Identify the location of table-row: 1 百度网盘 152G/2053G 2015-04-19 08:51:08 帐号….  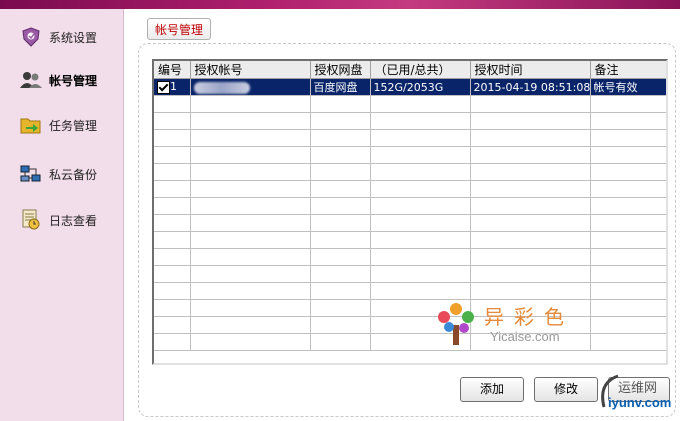
(410, 87).